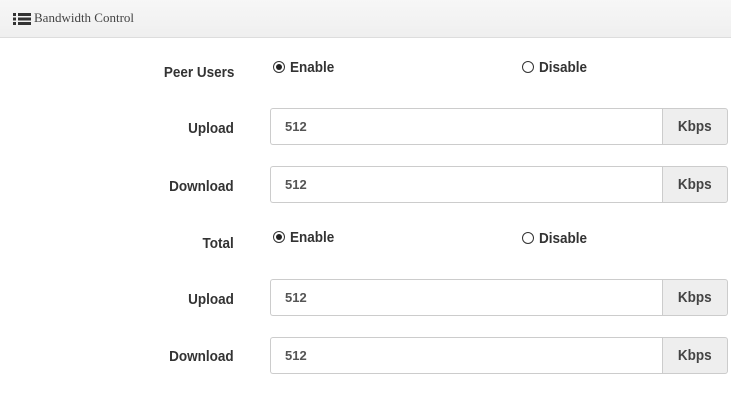 This screenshot has width=731, height=403. I want to click on panel-header: Bandwidth Control, so click(365, 19).